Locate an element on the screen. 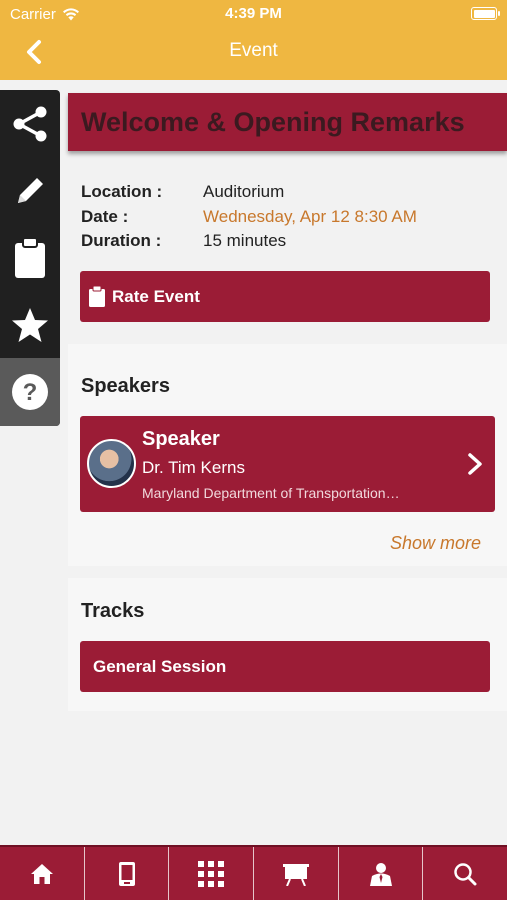 This screenshot has width=507, height=900. pencil-icon is located at coordinates (30, 190).